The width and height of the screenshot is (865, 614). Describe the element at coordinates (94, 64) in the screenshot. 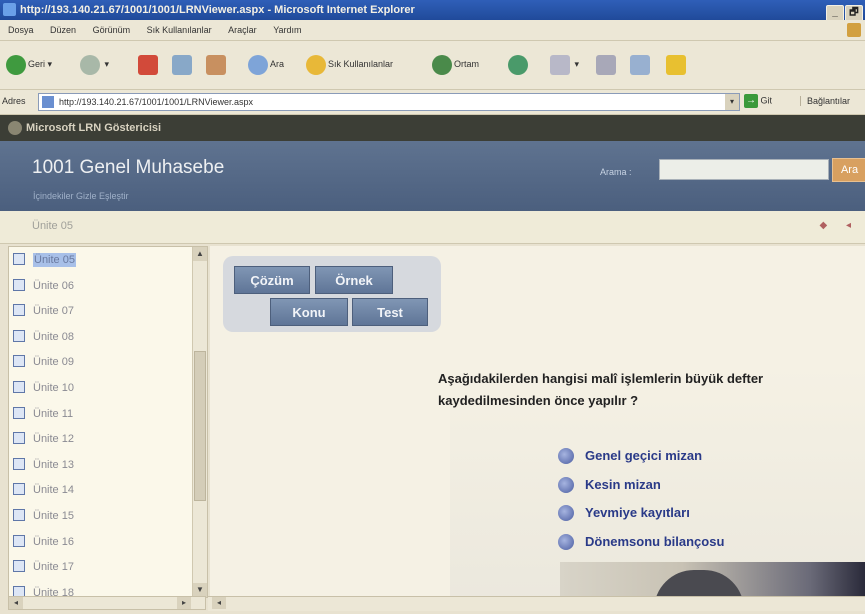

I see `forward-button: ▾` at that location.